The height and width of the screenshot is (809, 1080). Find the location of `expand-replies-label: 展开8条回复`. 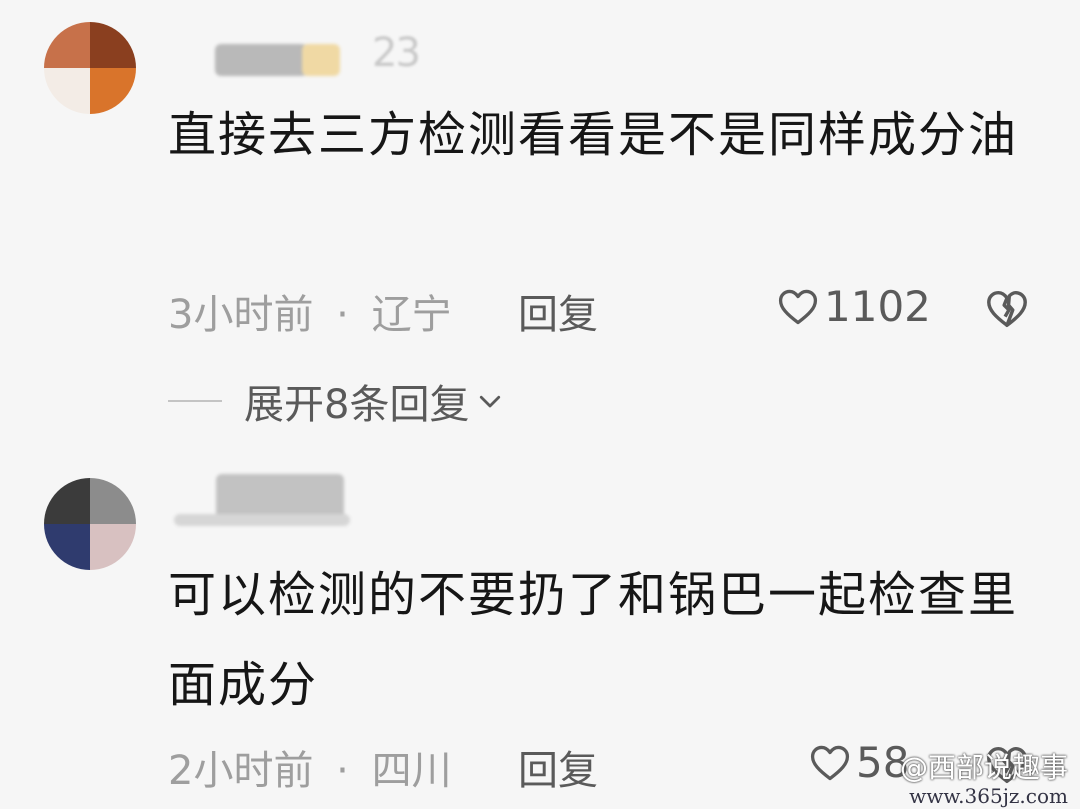

expand-replies-label: 展开8条回复 is located at coordinates (357, 405).